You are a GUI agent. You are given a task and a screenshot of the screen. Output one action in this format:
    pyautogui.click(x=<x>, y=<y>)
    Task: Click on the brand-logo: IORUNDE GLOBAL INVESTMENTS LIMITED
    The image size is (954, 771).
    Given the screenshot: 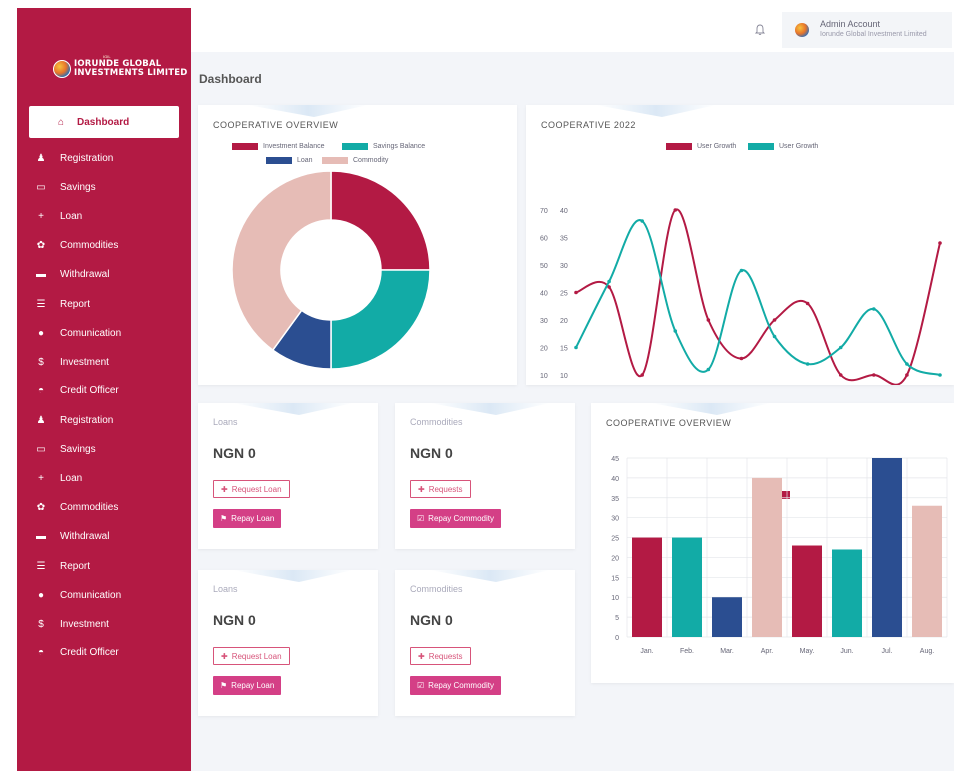 What is the action you would take?
    pyautogui.click(x=120, y=69)
    